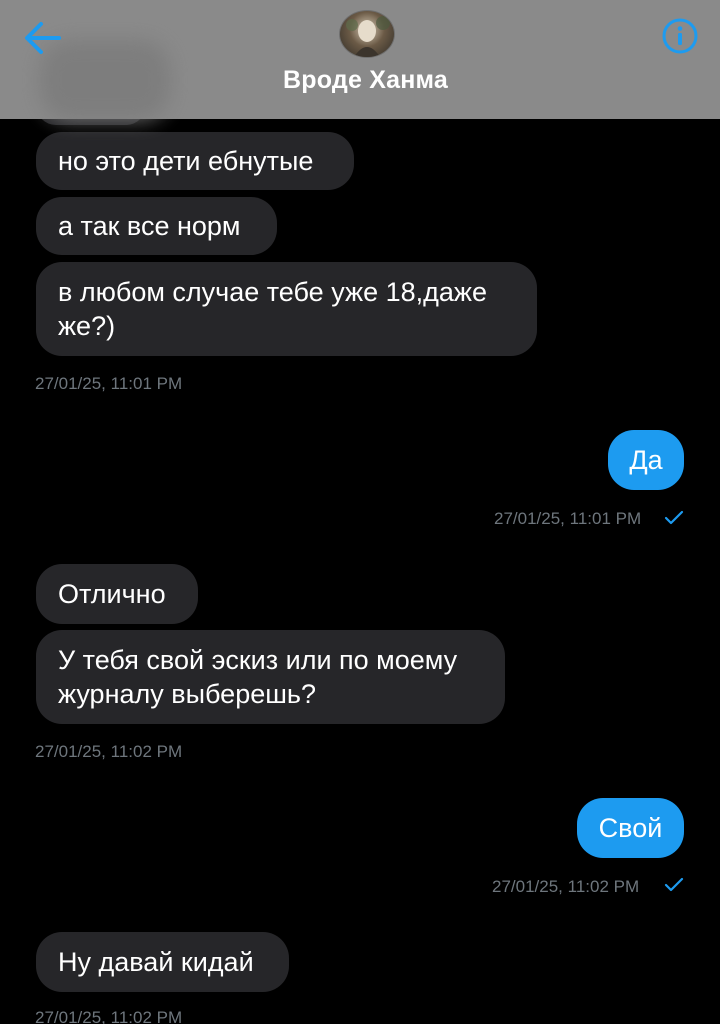 This screenshot has height=1024, width=720. I want to click on message-bubble-incoming: Отлично, so click(117, 594).